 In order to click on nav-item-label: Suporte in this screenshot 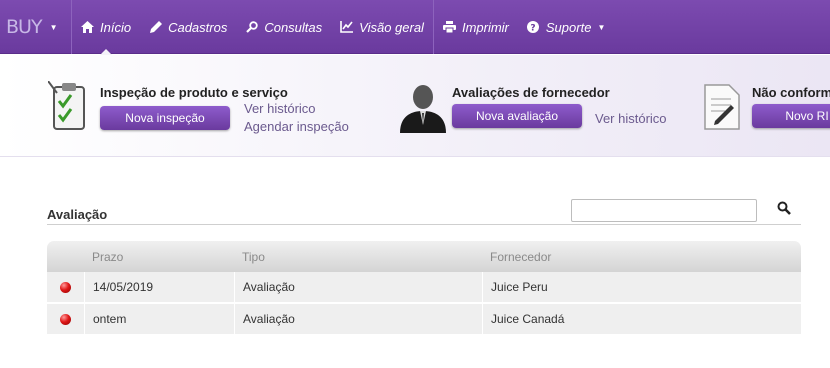, I will do `click(568, 27)`.